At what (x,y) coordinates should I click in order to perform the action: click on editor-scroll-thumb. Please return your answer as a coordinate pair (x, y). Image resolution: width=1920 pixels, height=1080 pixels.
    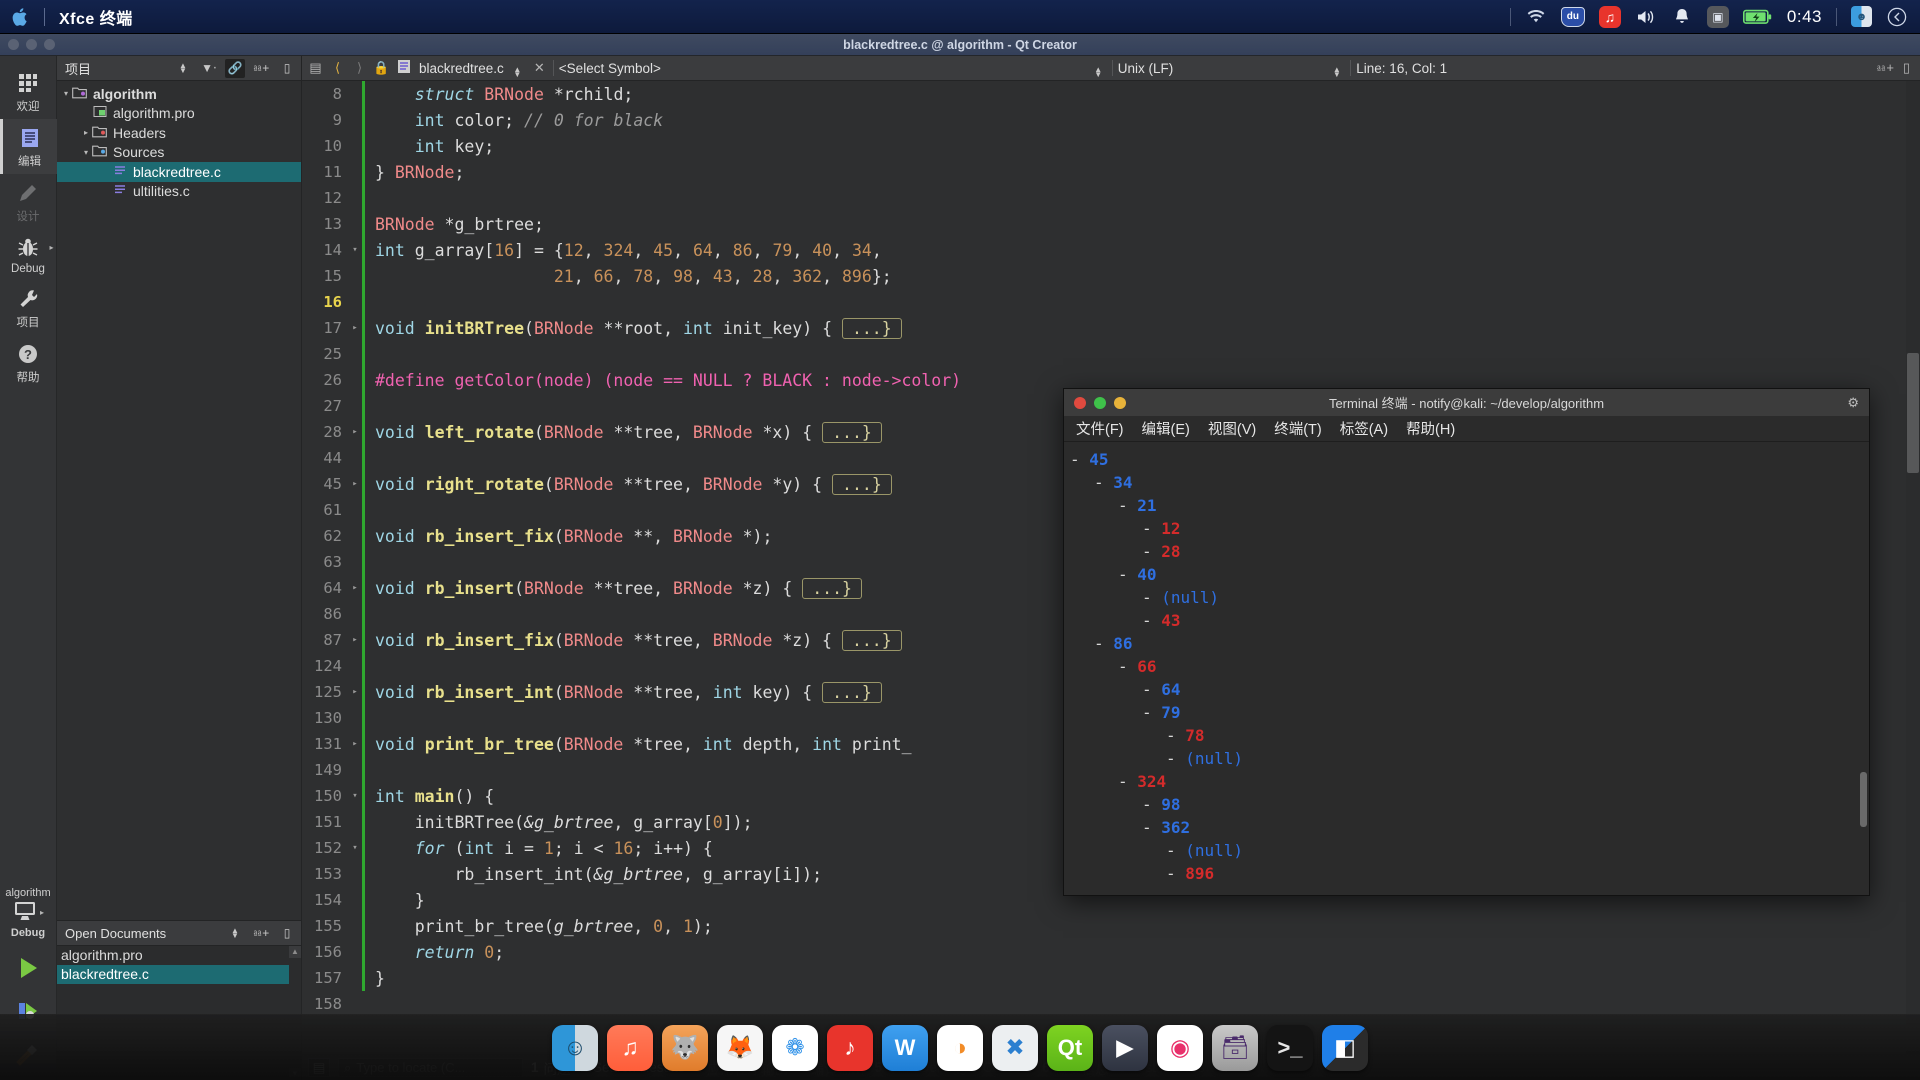
    Looking at the image, I should click on (1913, 413).